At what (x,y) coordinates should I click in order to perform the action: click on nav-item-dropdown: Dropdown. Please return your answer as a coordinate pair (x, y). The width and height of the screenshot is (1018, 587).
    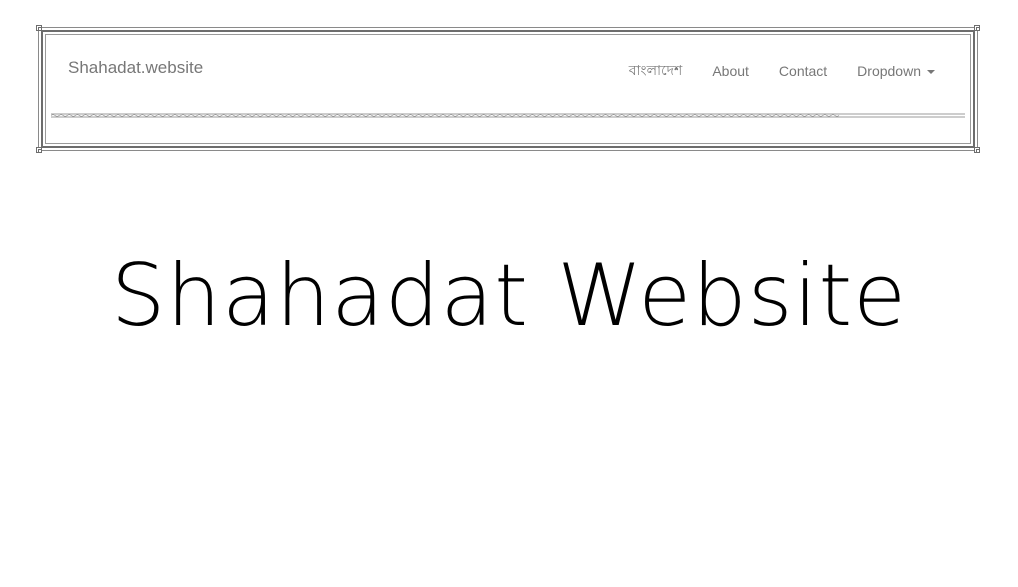
    Looking at the image, I should click on (888, 71).